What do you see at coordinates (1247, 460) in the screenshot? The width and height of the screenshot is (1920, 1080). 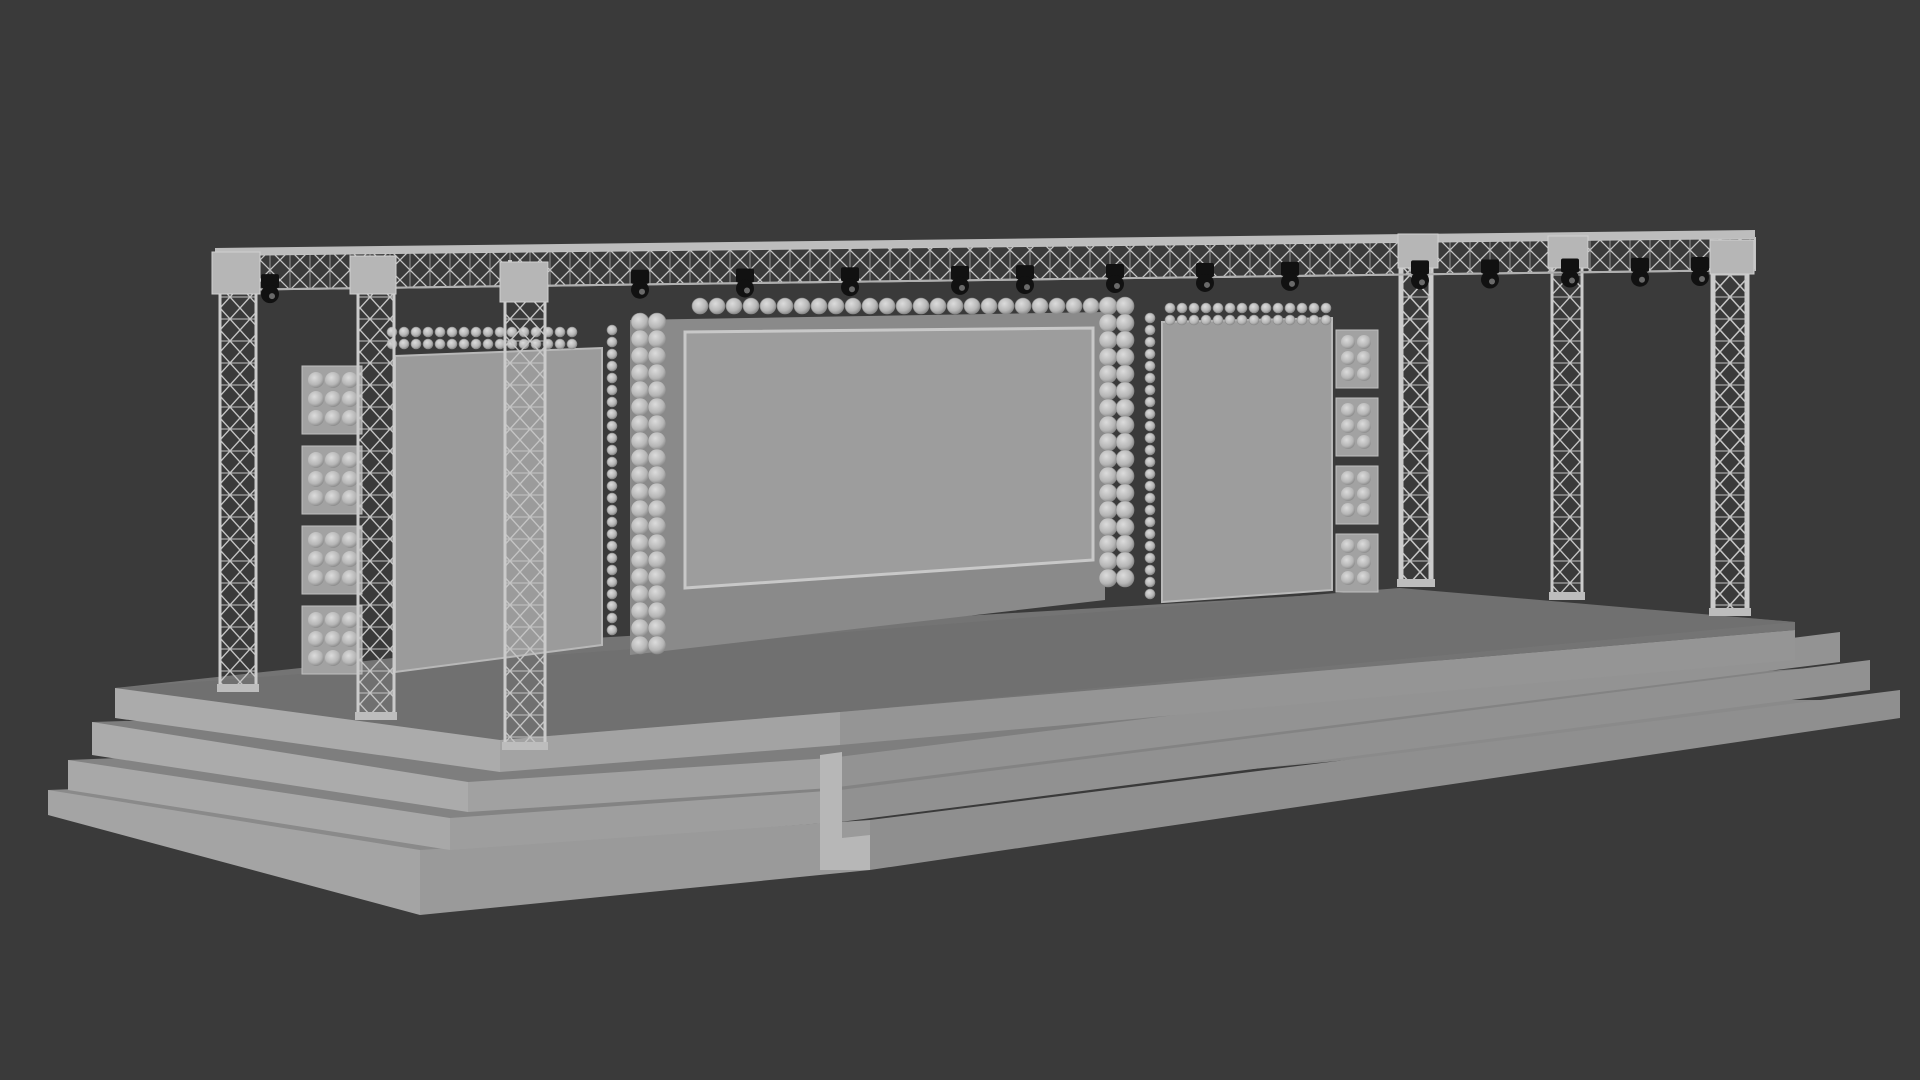 I see `right-back-screen` at bounding box center [1247, 460].